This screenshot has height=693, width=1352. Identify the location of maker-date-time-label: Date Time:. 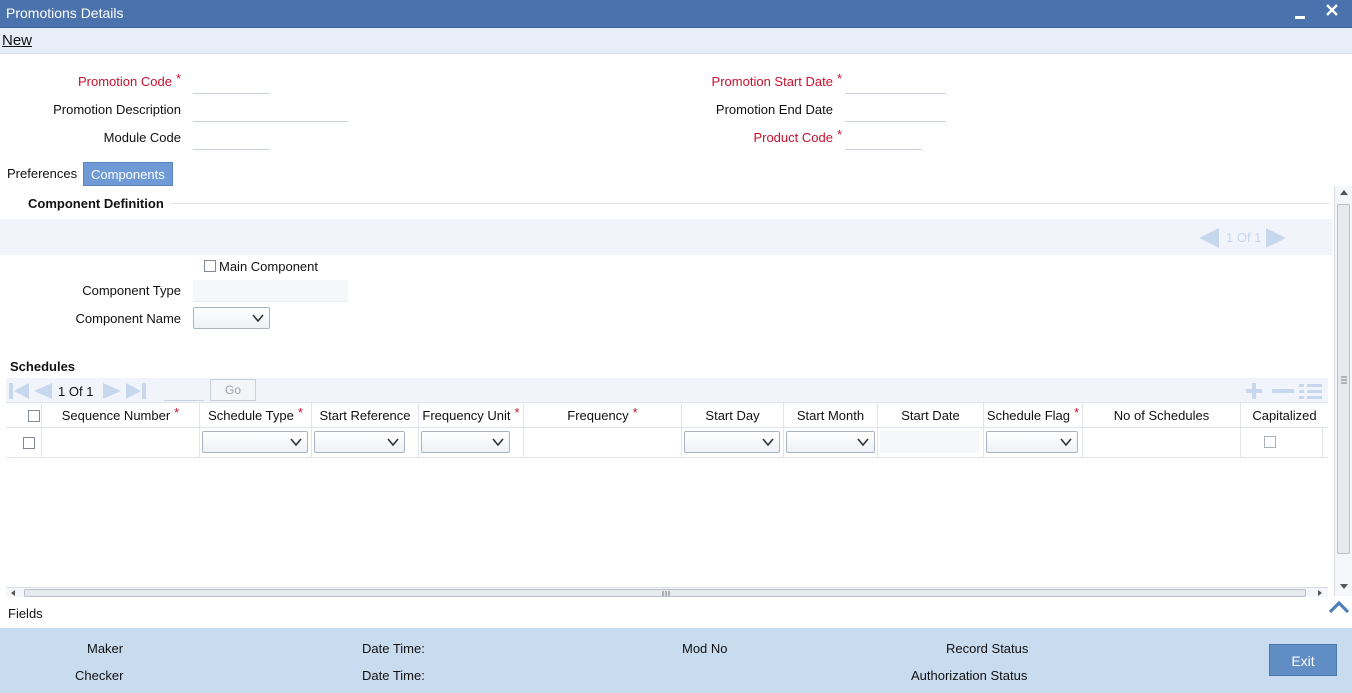
(393, 648).